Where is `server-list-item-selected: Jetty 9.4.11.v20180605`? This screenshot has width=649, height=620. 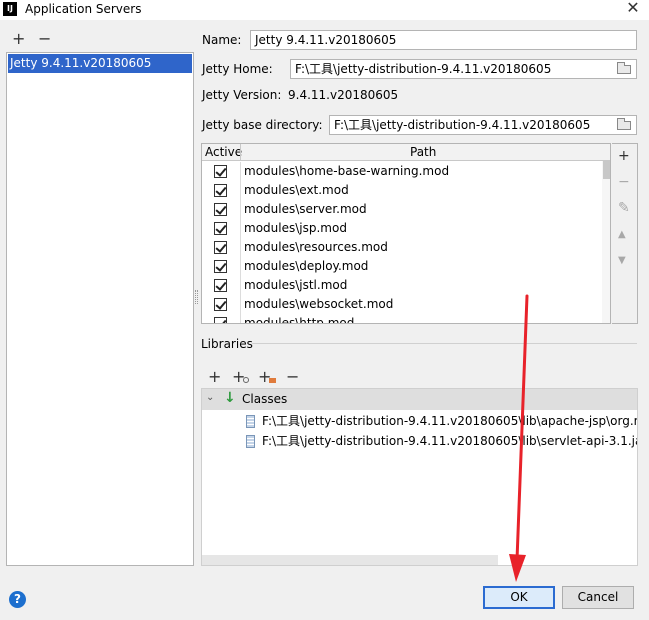
server-list-item-selected: Jetty 9.4.11.v20180605 is located at coordinates (100, 63).